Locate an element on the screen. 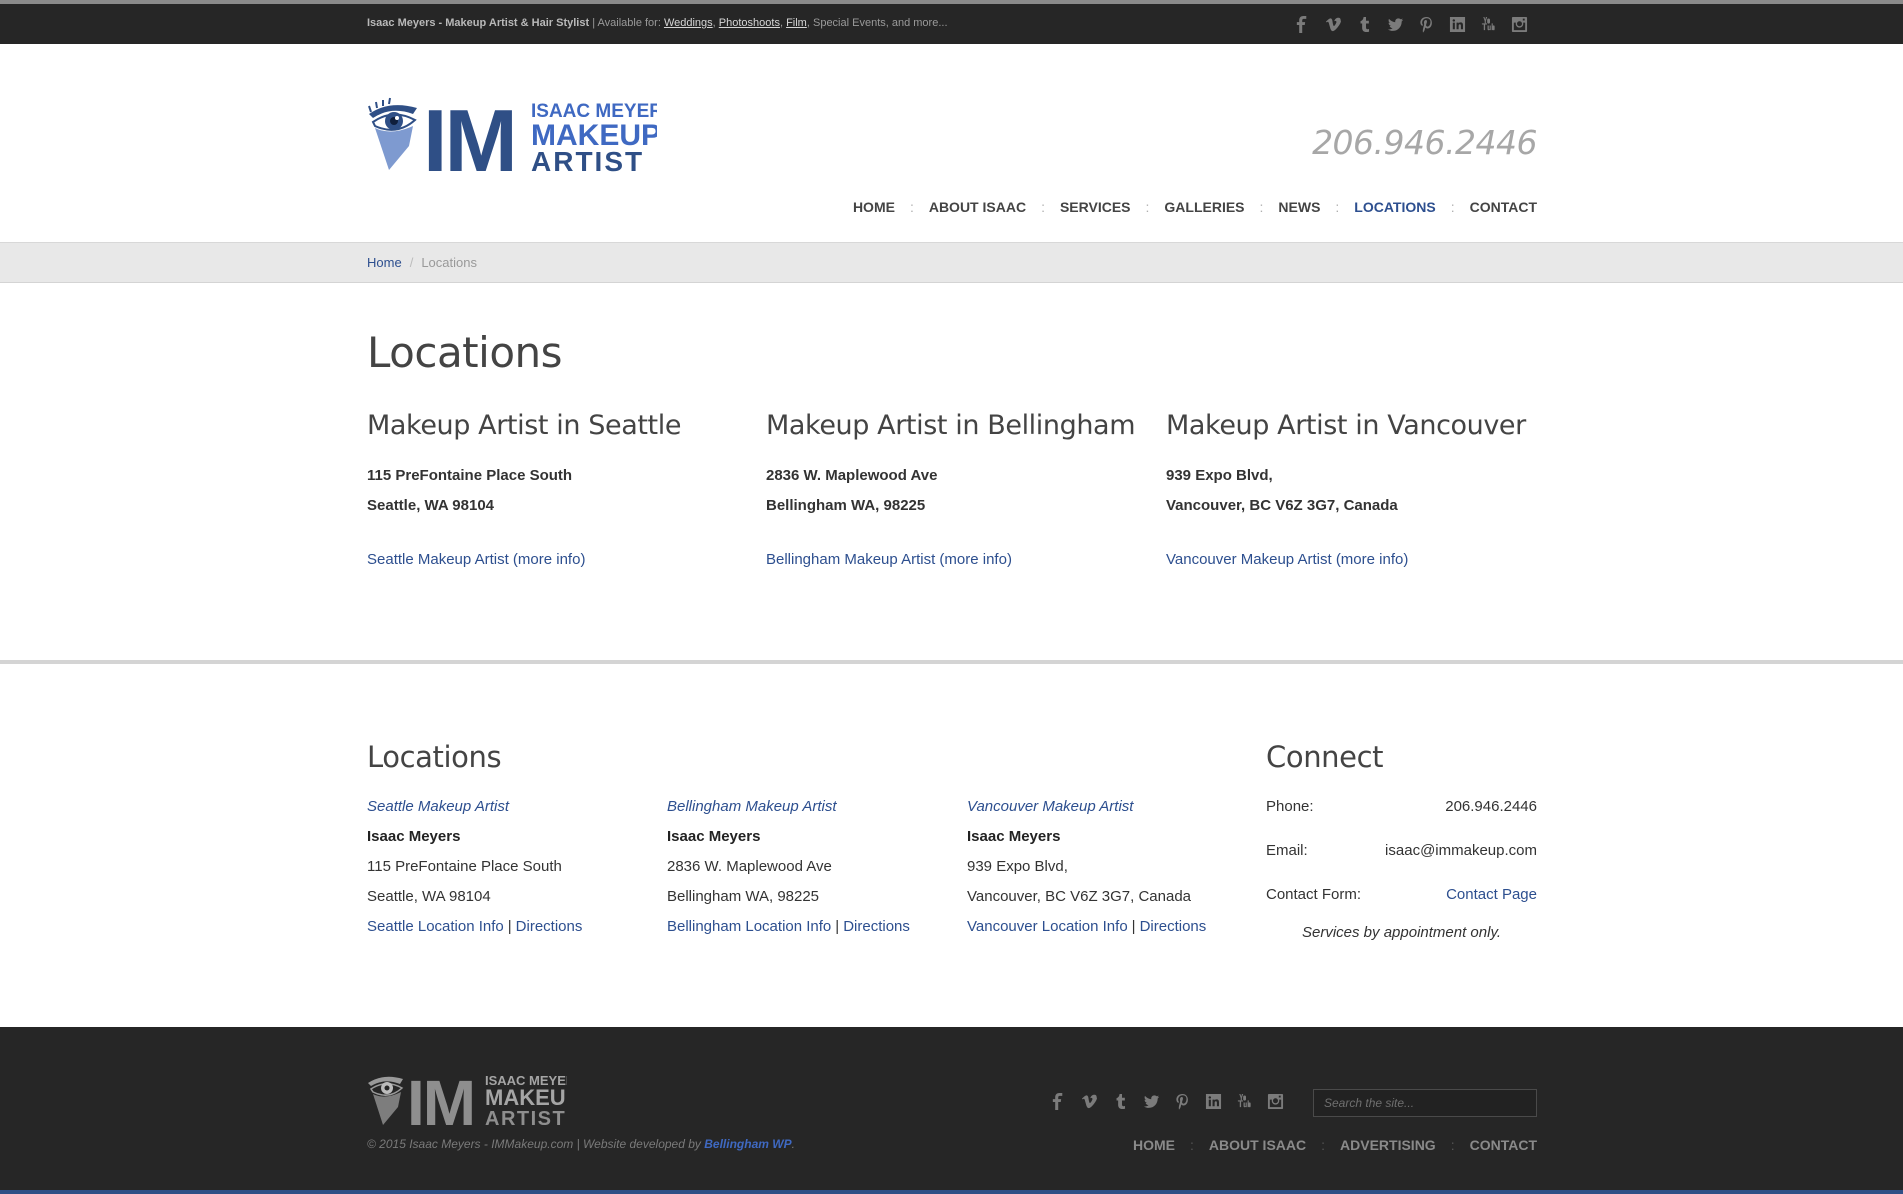  page-title: Locations is located at coordinates (465, 352).